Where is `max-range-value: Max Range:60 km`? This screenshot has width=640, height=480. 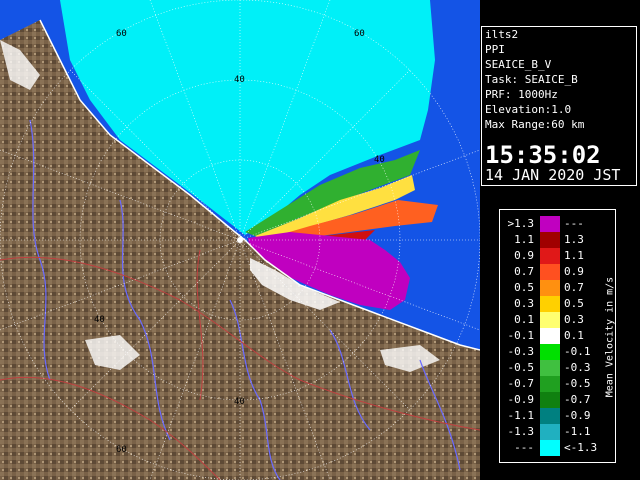 max-range-value: Max Range:60 km is located at coordinates (535, 124).